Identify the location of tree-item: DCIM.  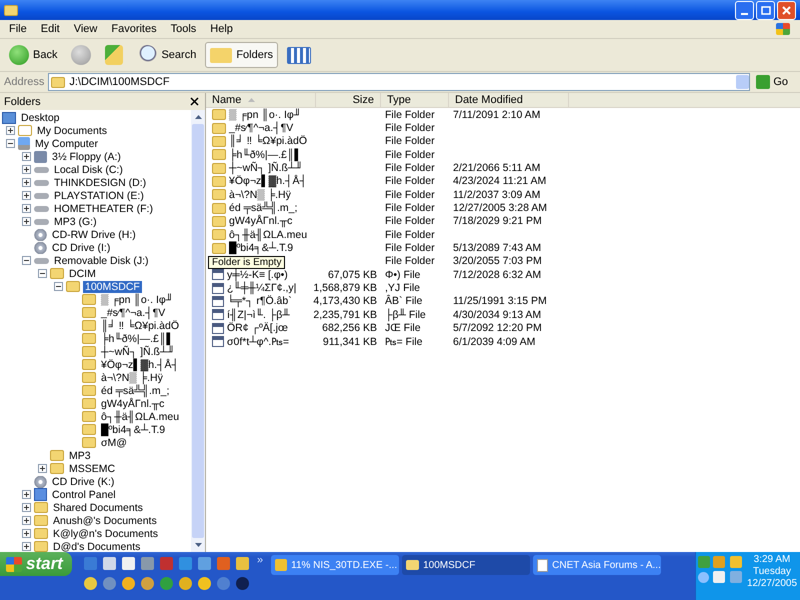
(82, 274).